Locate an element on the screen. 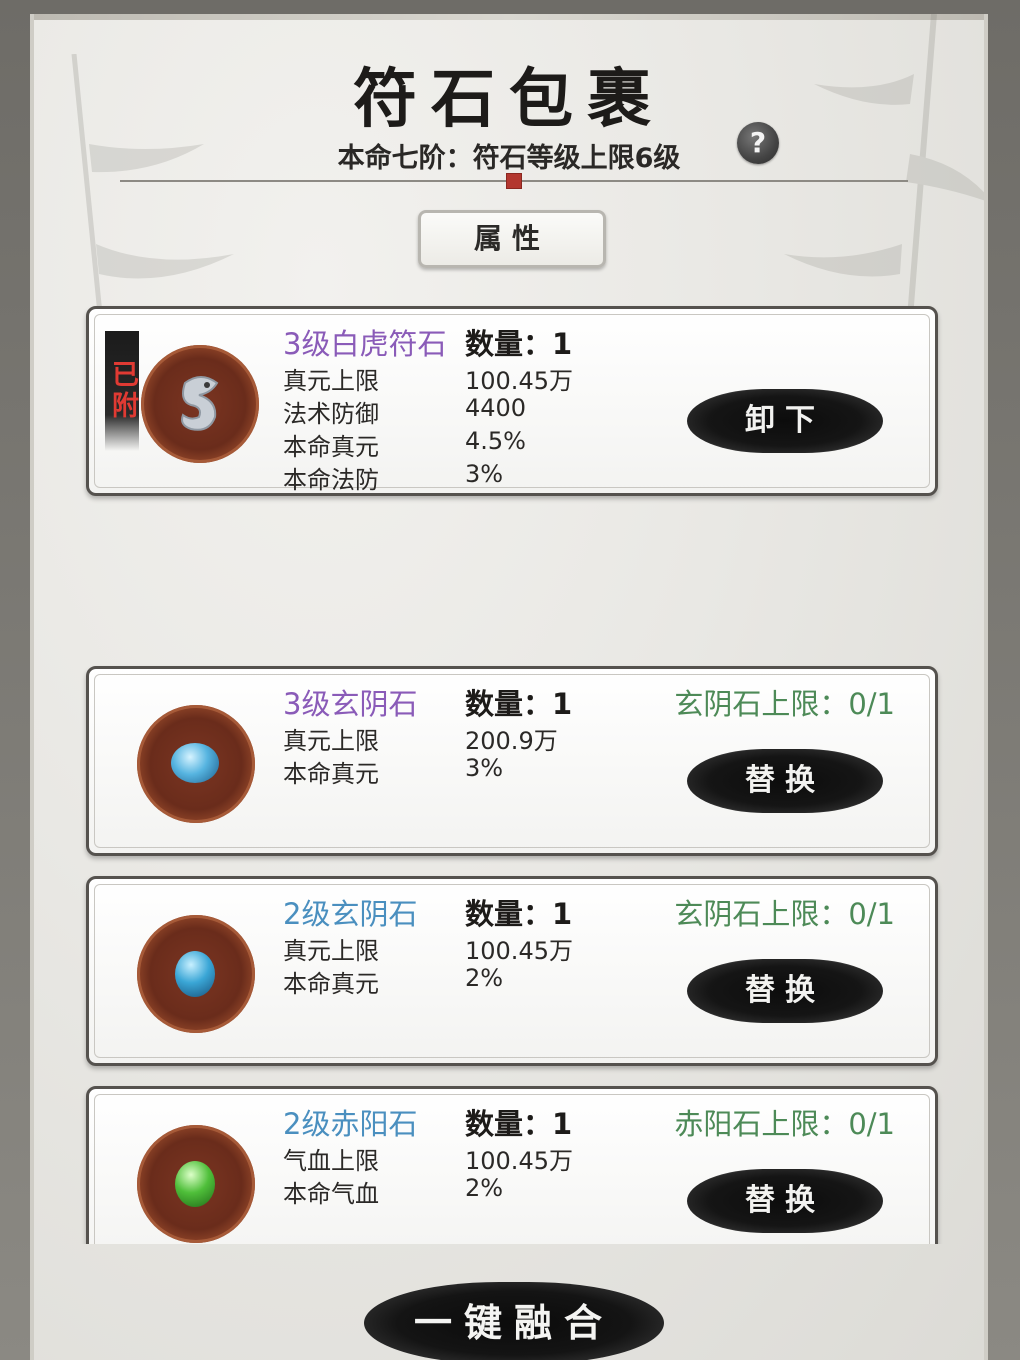 Image resolution: width=1020 pixels, height=1360 pixels. stat-value: 200.9万 is located at coordinates (511, 741).